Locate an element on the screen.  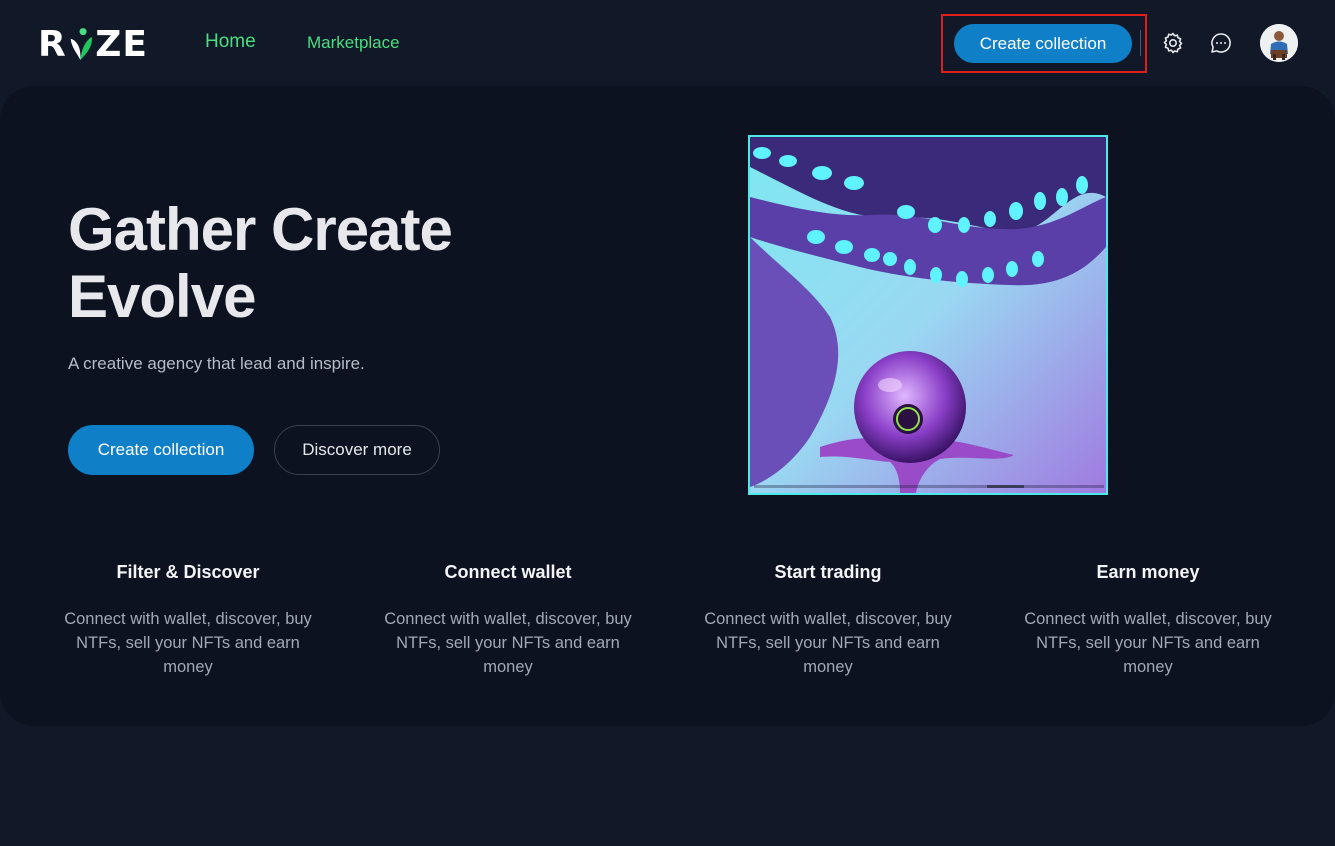
discover-more-button: Discover more is located at coordinates (357, 450).